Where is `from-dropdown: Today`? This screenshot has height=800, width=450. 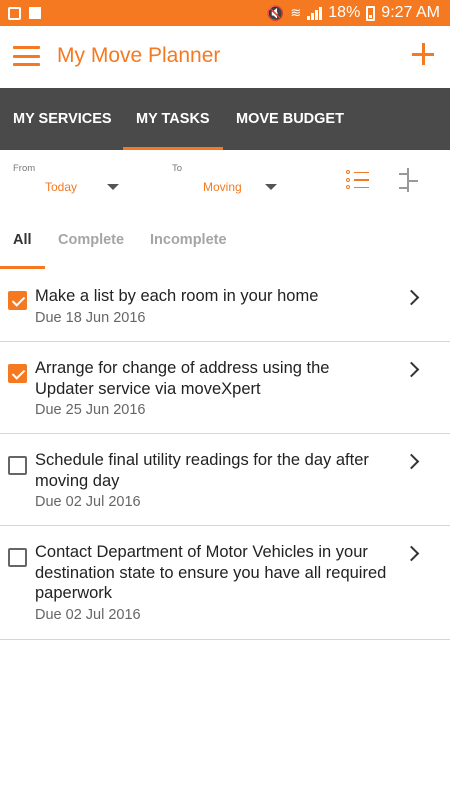 from-dropdown: Today is located at coordinates (82, 187).